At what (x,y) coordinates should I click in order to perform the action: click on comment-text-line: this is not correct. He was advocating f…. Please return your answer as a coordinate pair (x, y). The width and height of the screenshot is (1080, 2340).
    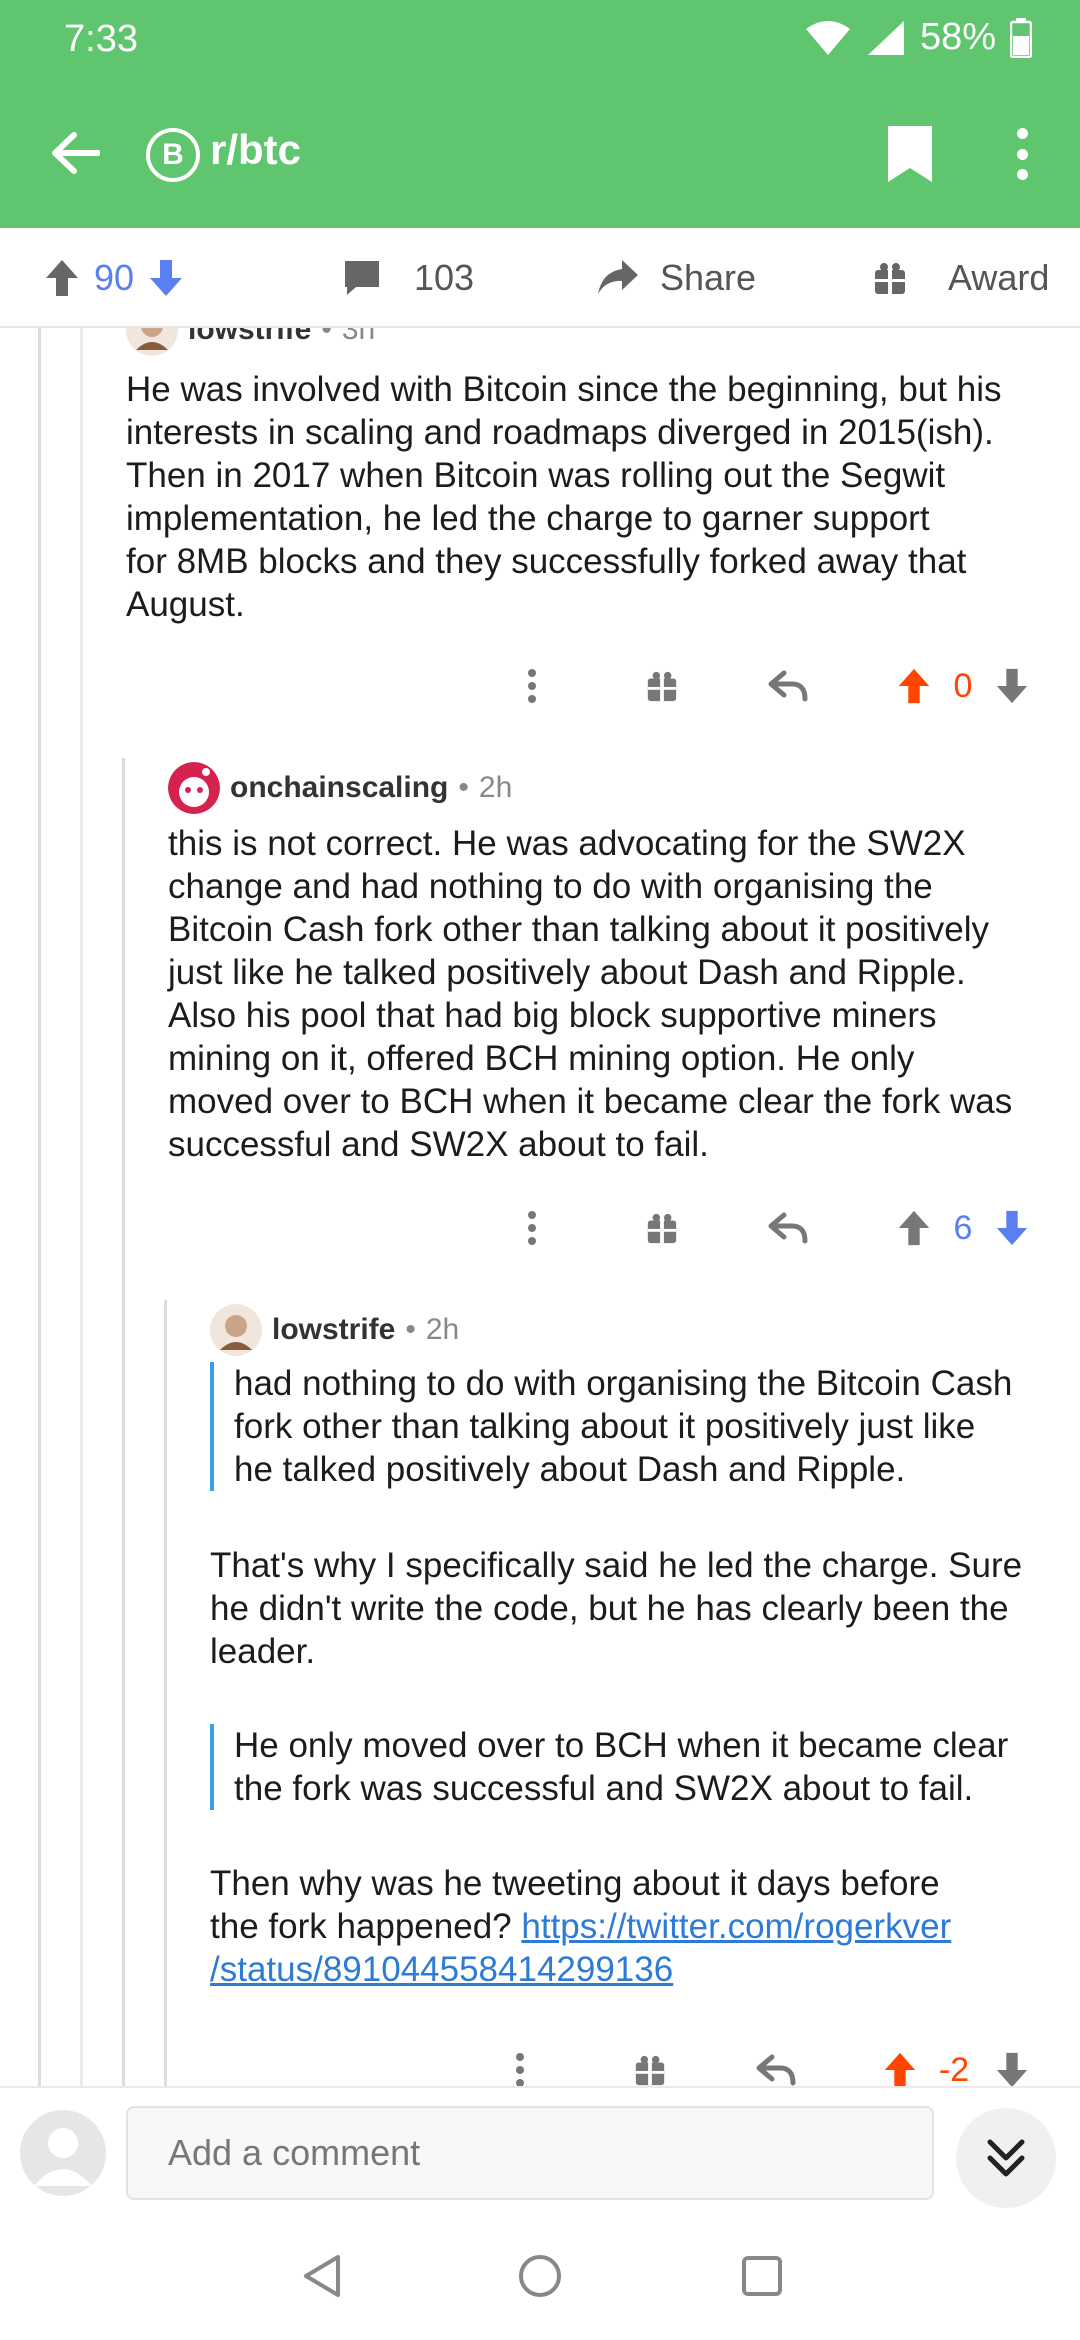
    Looking at the image, I should click on (567, 843).